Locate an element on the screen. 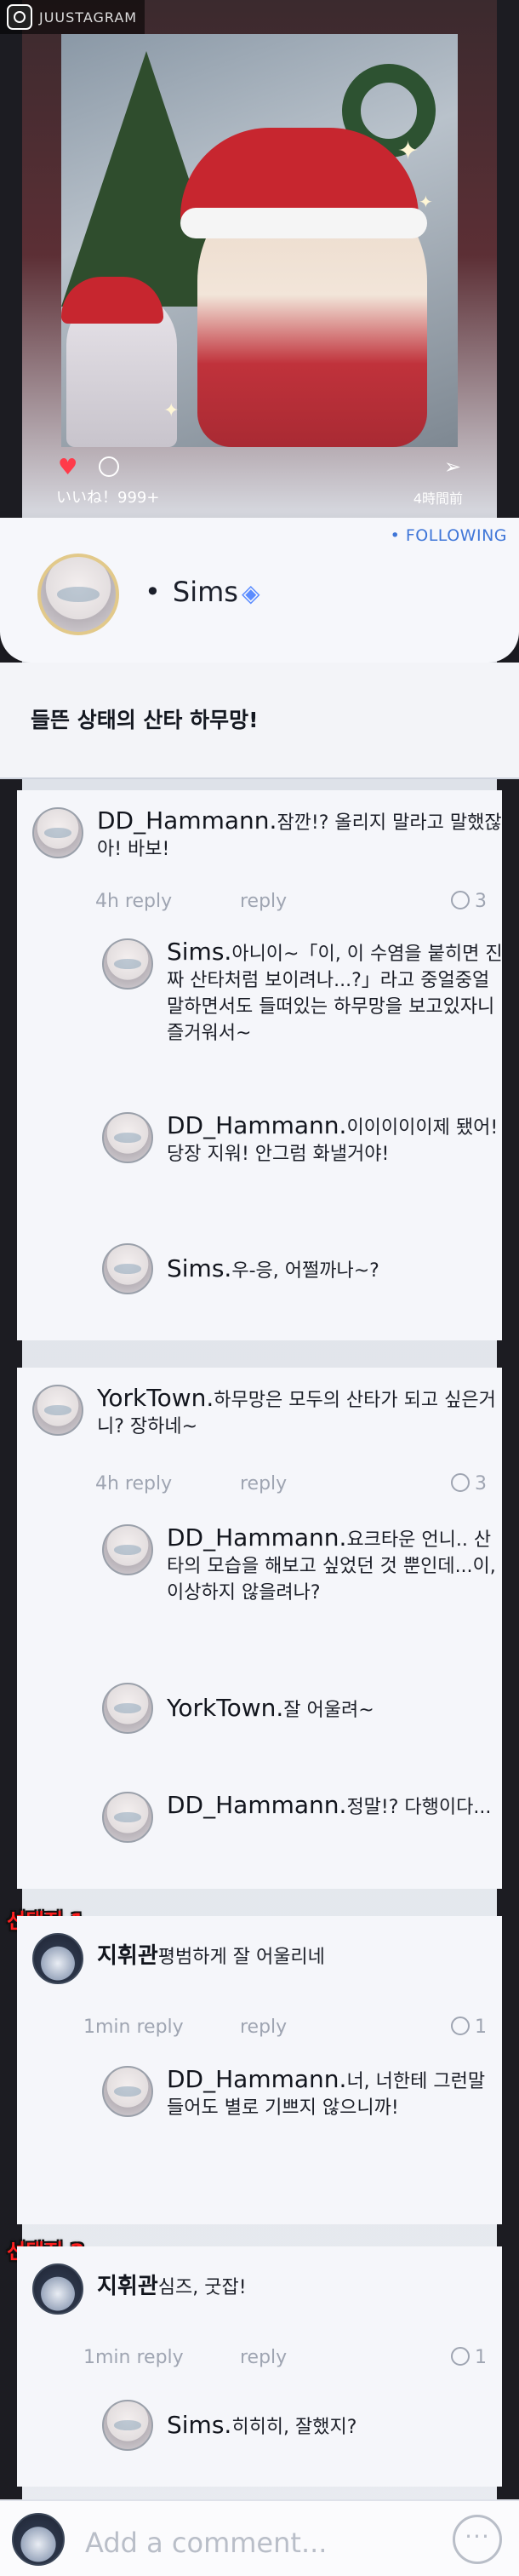 The width and height of the screenshot is (519, 2576). comment-text: 평범하게 잘 어울리네 is located at coordinates (241, 1957).